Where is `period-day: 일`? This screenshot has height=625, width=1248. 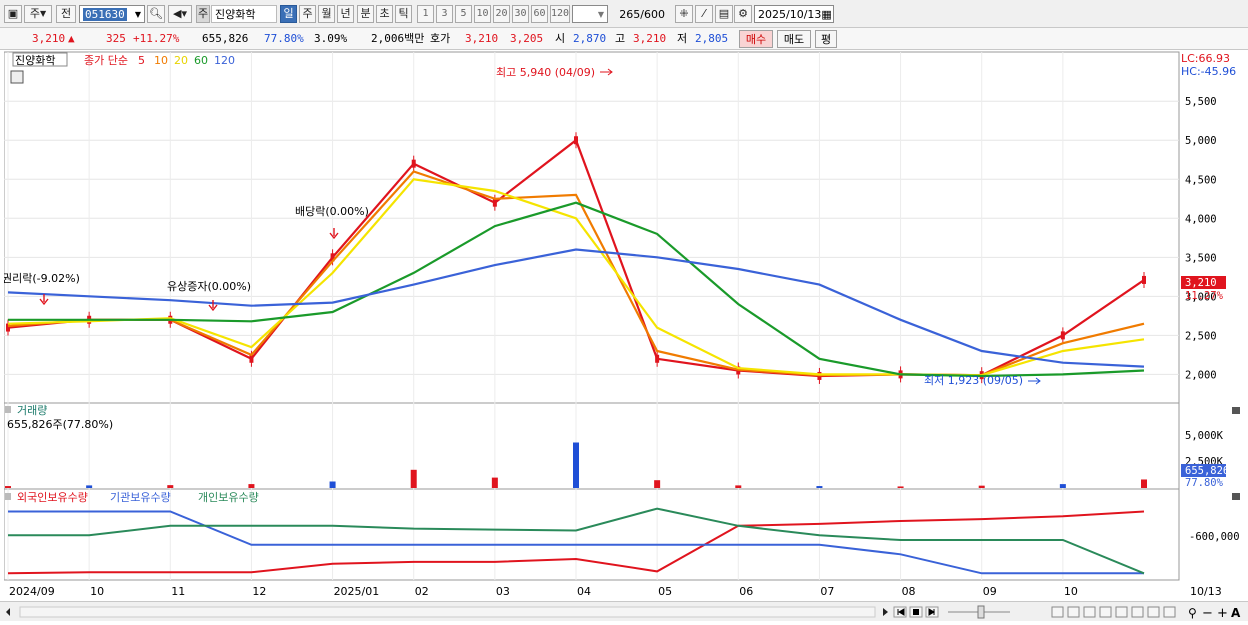 period-day: 일 is located at coordinates (288, 14).